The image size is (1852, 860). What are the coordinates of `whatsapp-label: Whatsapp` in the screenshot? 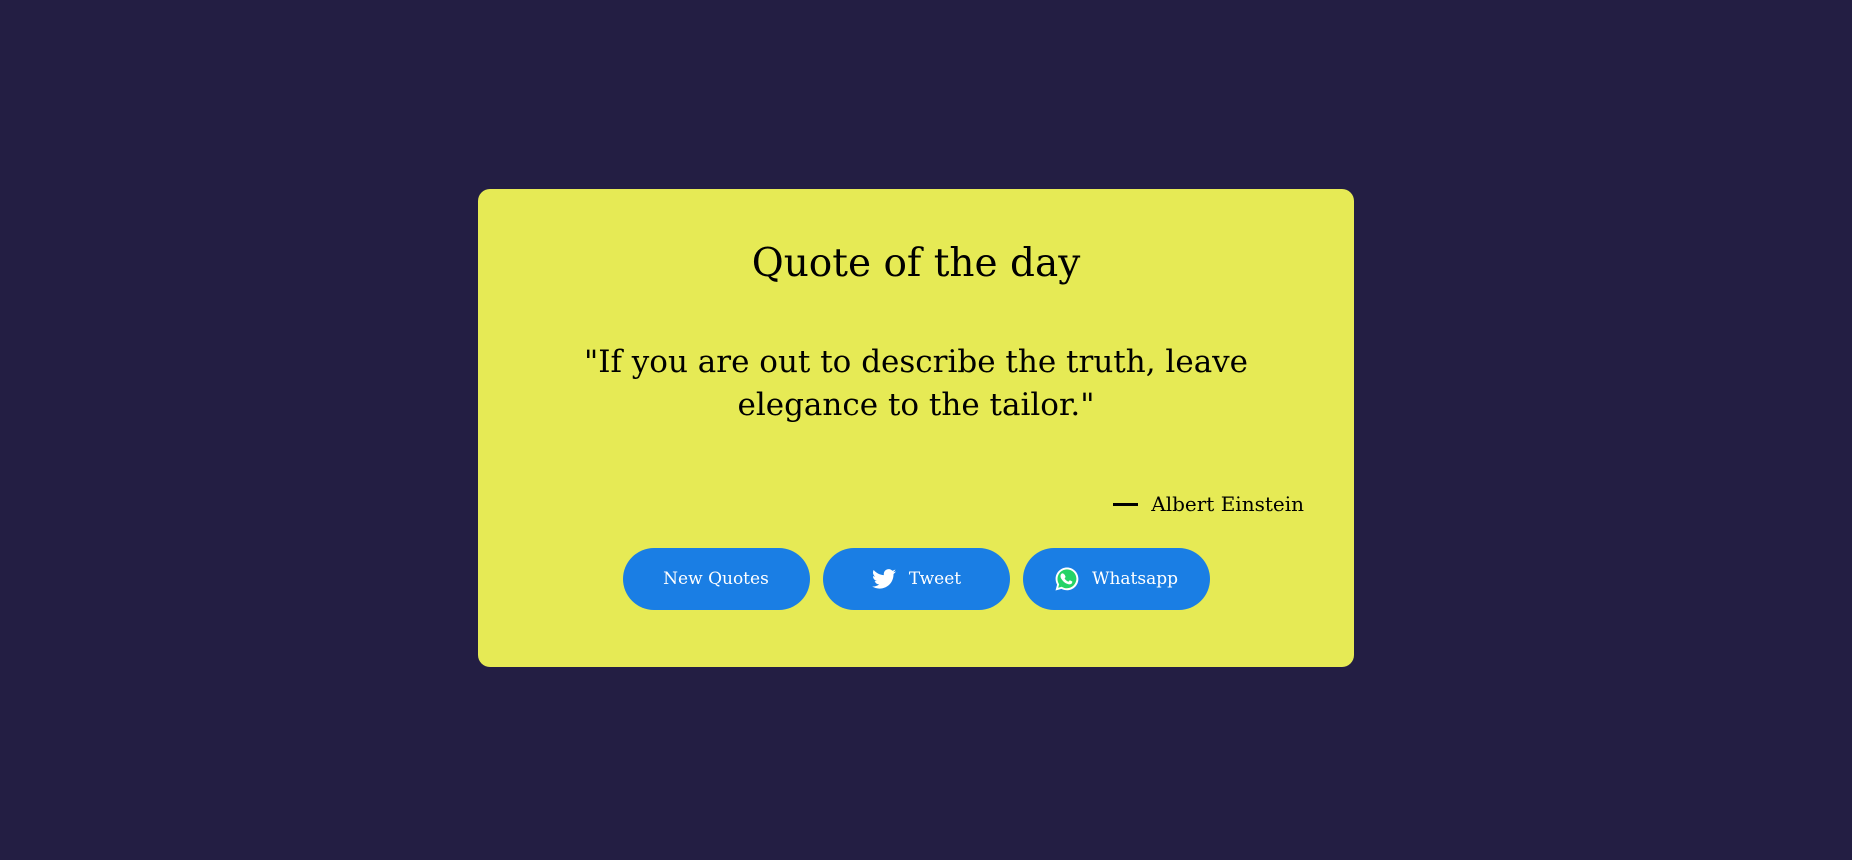 It's located at (1134, 579).